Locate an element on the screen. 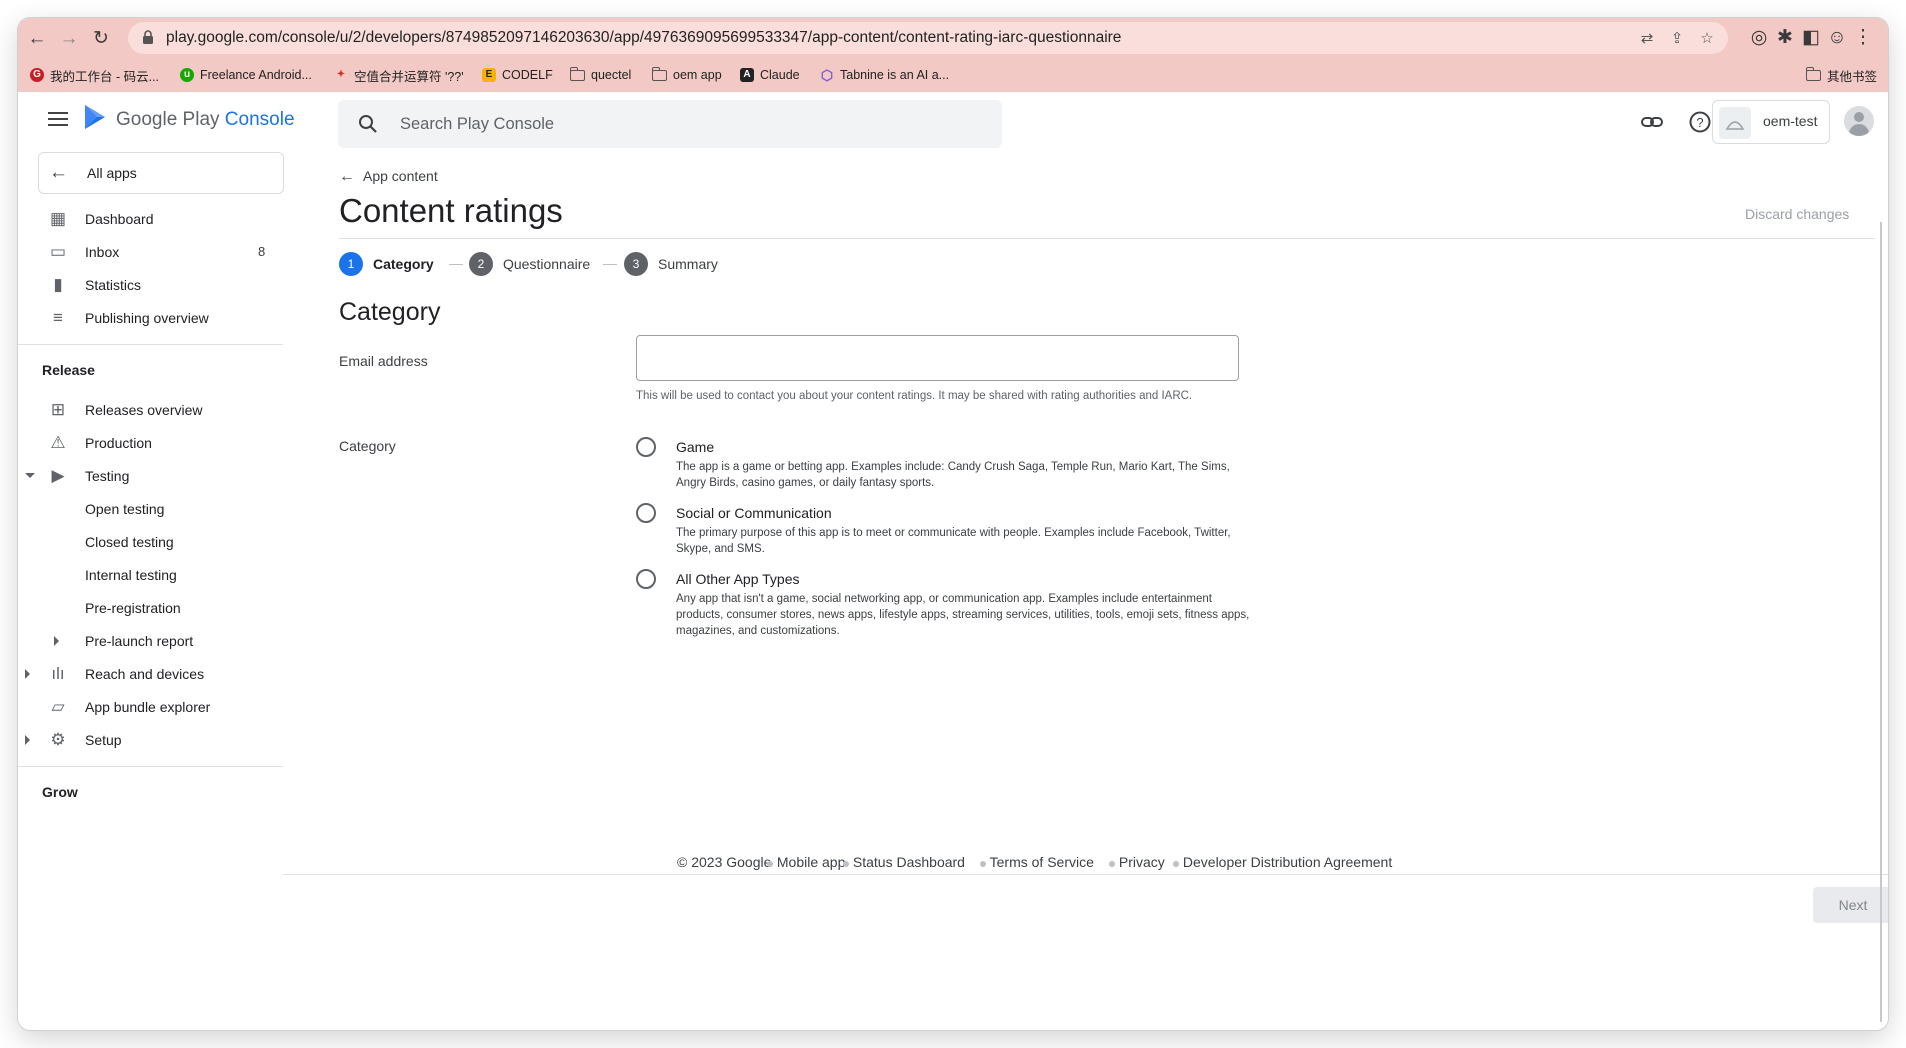 The height and width of the screenshot is (1048, 1906). radio-all-other is located at coordinates (646, 579).